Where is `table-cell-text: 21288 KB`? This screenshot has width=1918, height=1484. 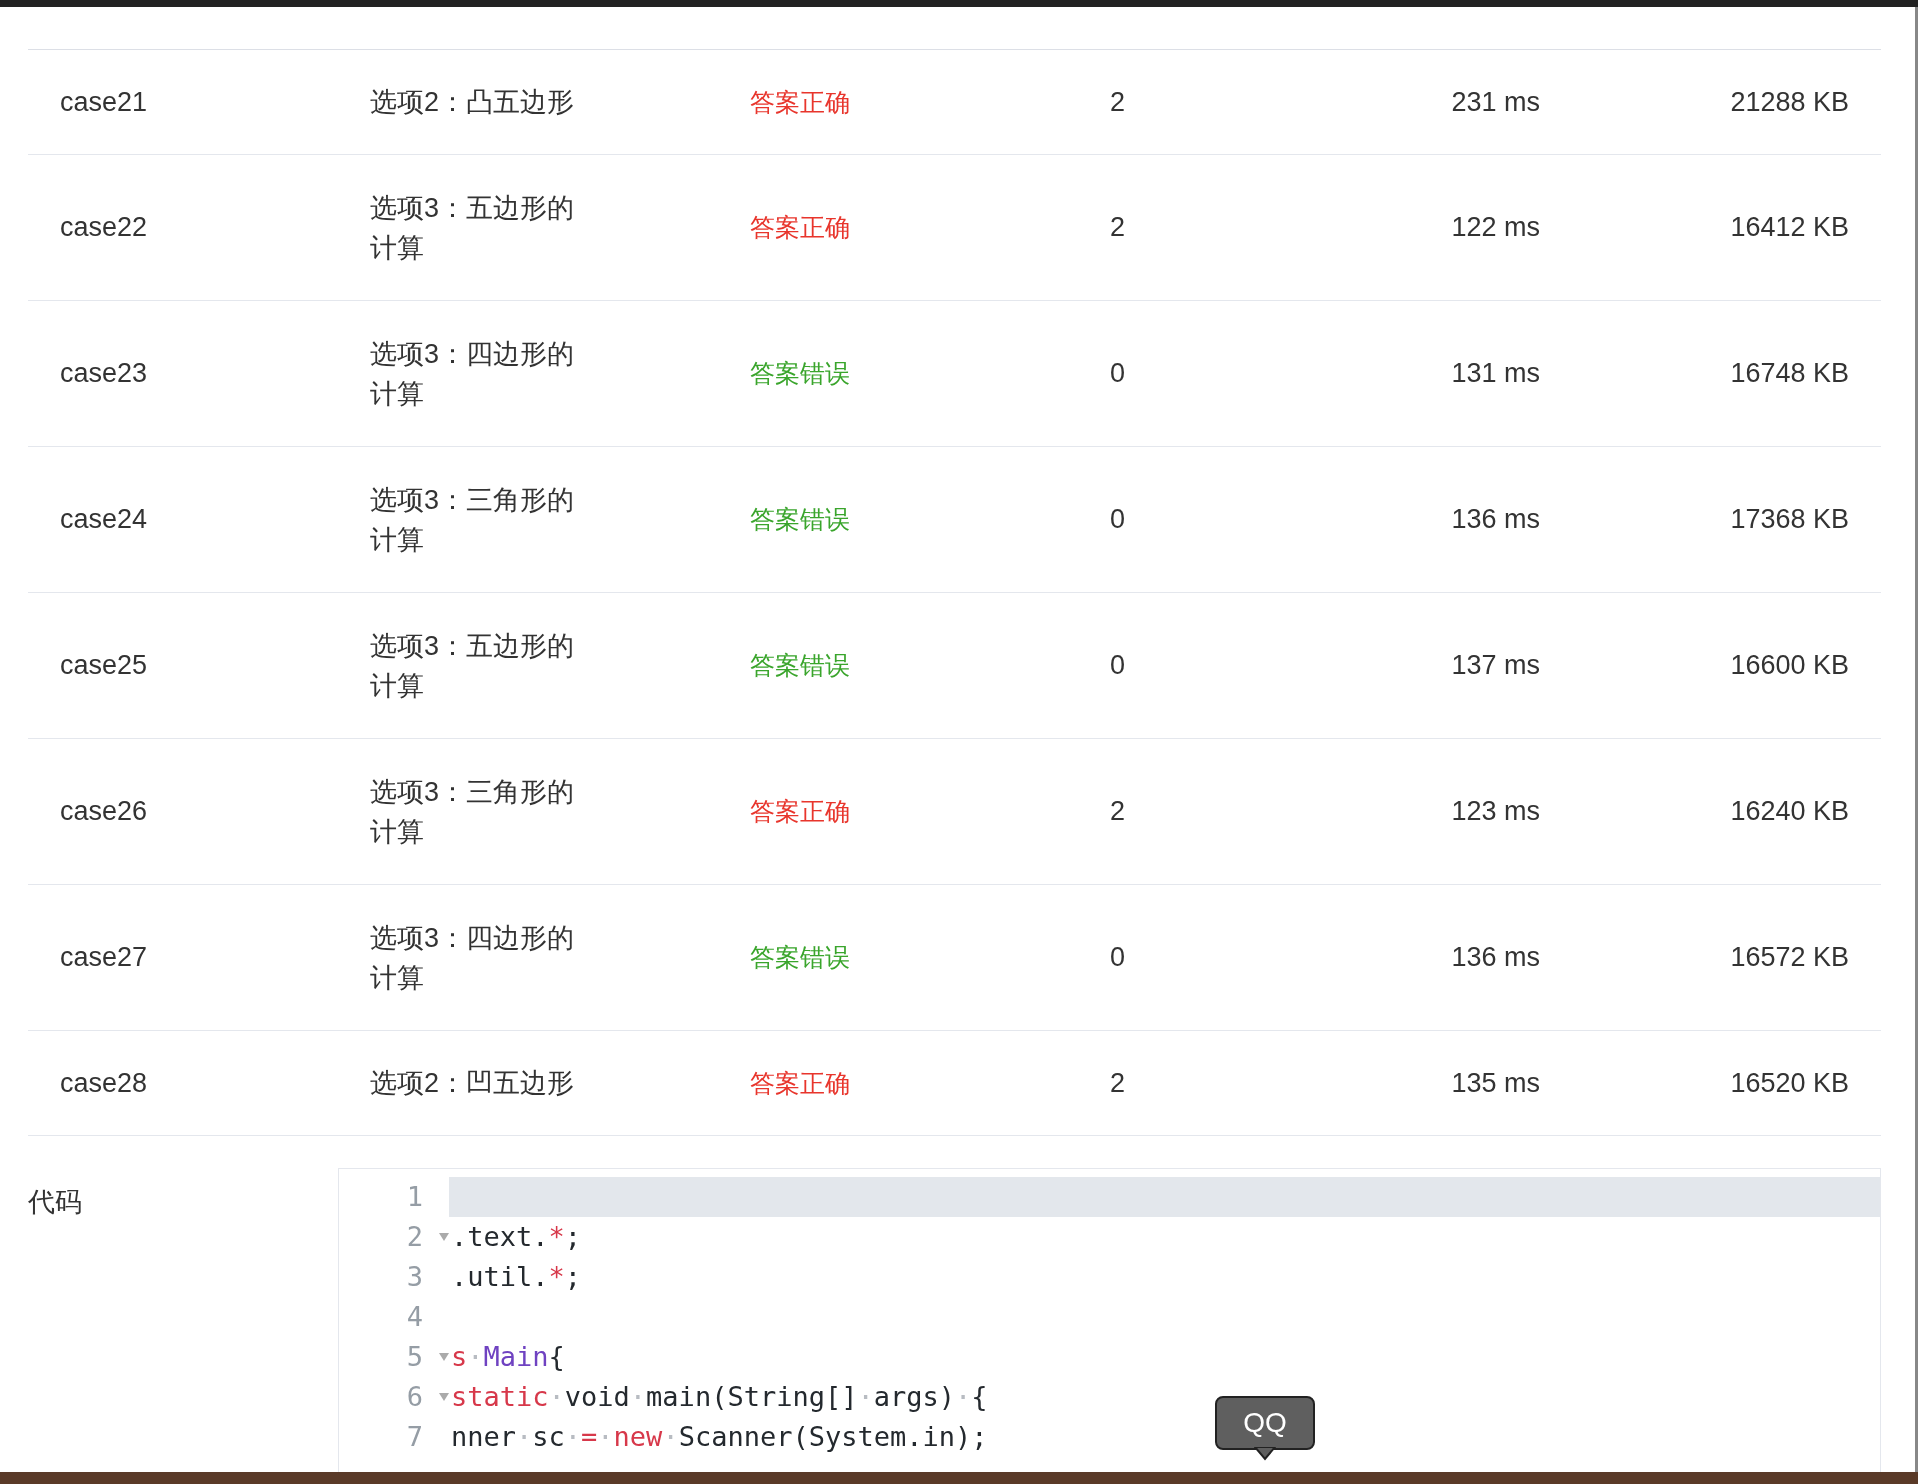
table-cell-text: 21288 KB is located at coordinates (1789, 102).